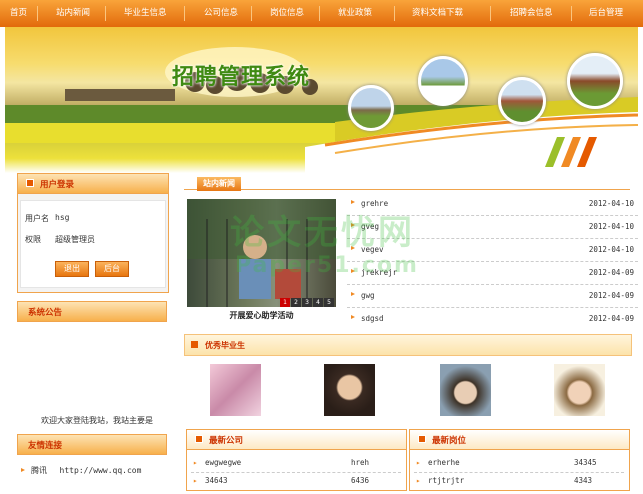  What do you see at coordinates (606, 13) in the screenshot?
I see `nav-item-admin: 后台管理` at bounding box center [606, 13].